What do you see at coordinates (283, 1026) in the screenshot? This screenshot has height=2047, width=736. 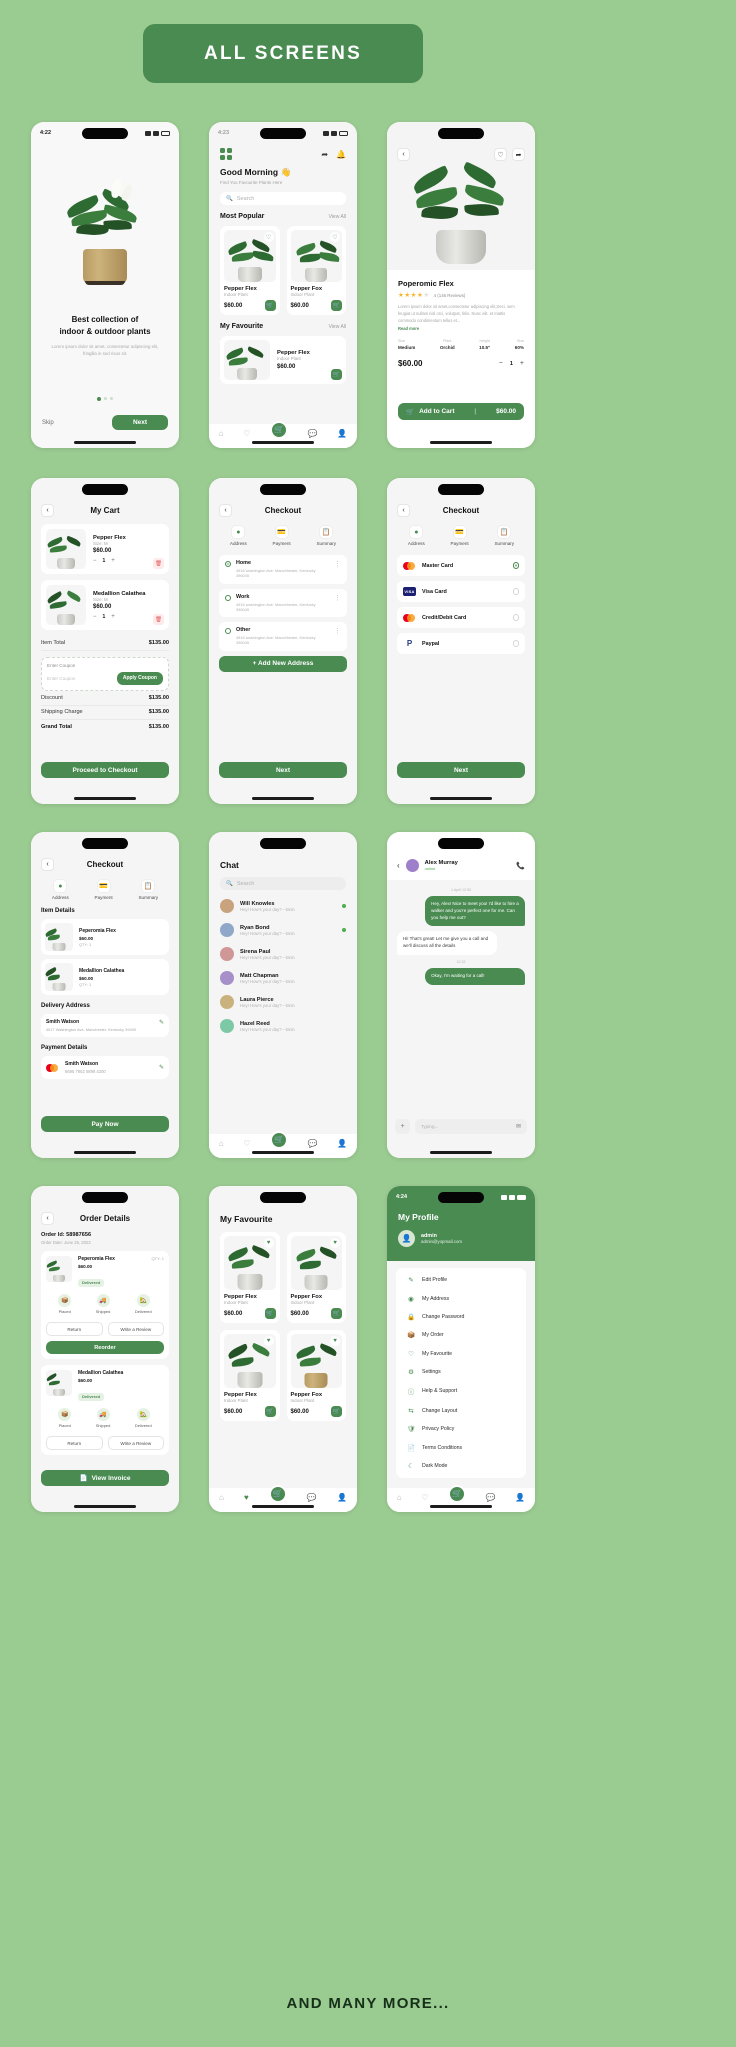 I see `chat-list-item: Hazel Reed Hey! How's your day? - 5min` at bounding box center [283, 1026].